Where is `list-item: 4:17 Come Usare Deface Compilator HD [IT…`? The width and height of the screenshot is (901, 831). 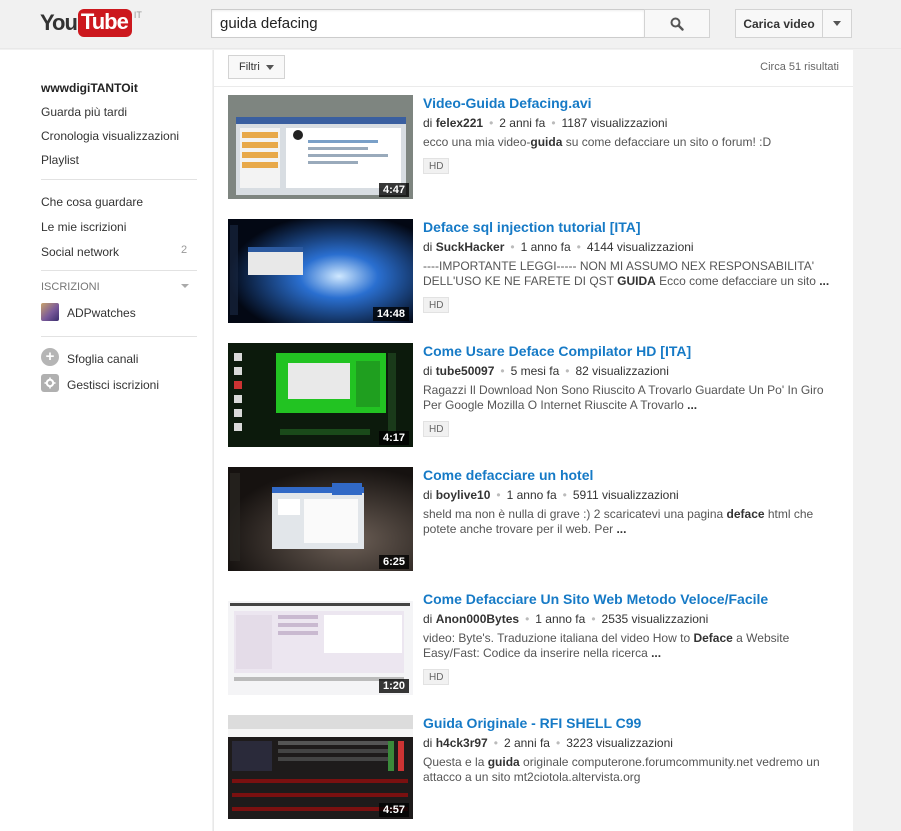 list-item: 4:17 Come Usare Deface Compilator HD [IT… is located at coordinates (538, 395).